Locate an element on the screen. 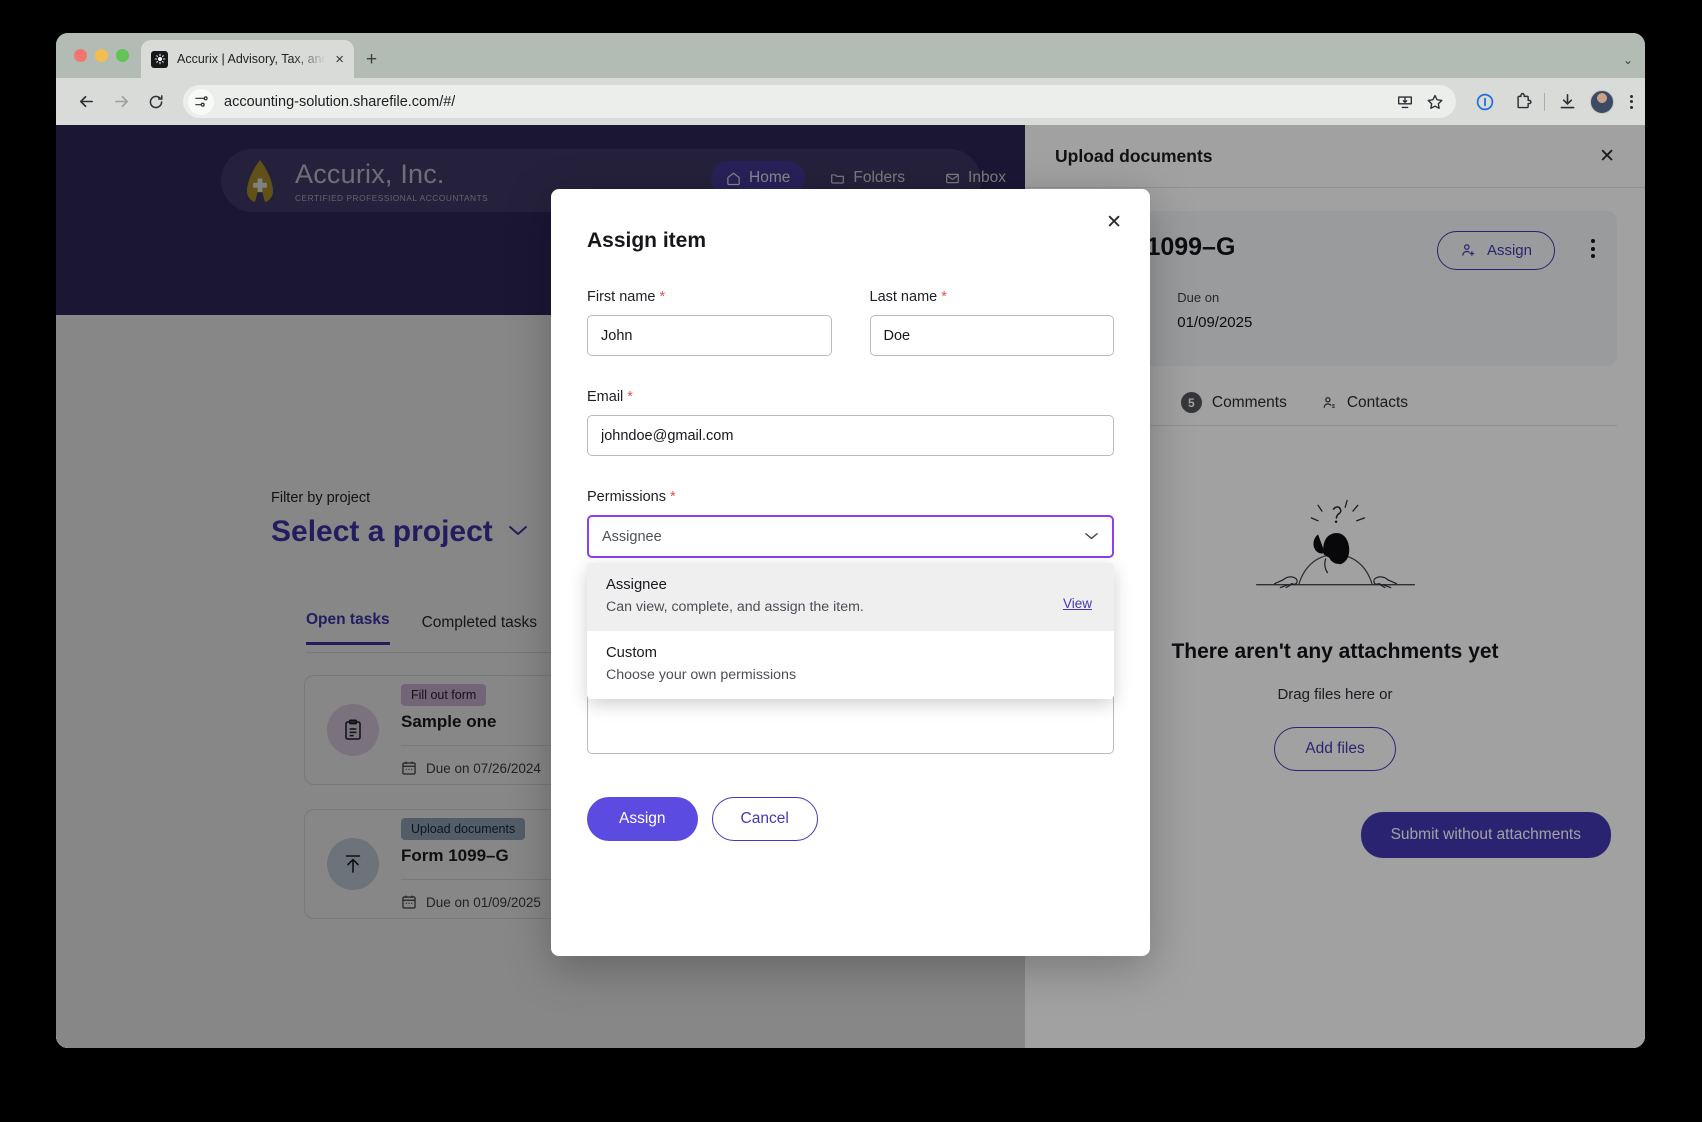 This screenshot has width=1702, height=1122. first-name-field: First name * is located at coordinates (709, 322).